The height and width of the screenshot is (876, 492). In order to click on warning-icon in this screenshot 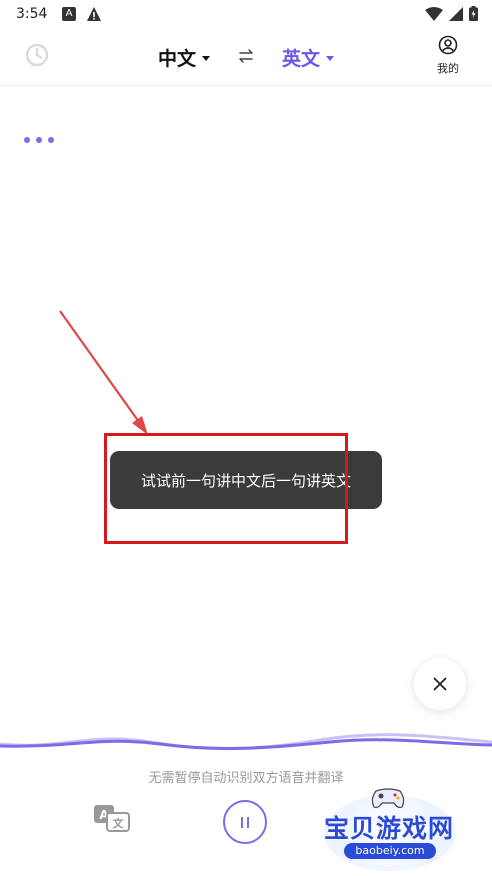, I will do `click(94, 14)`.